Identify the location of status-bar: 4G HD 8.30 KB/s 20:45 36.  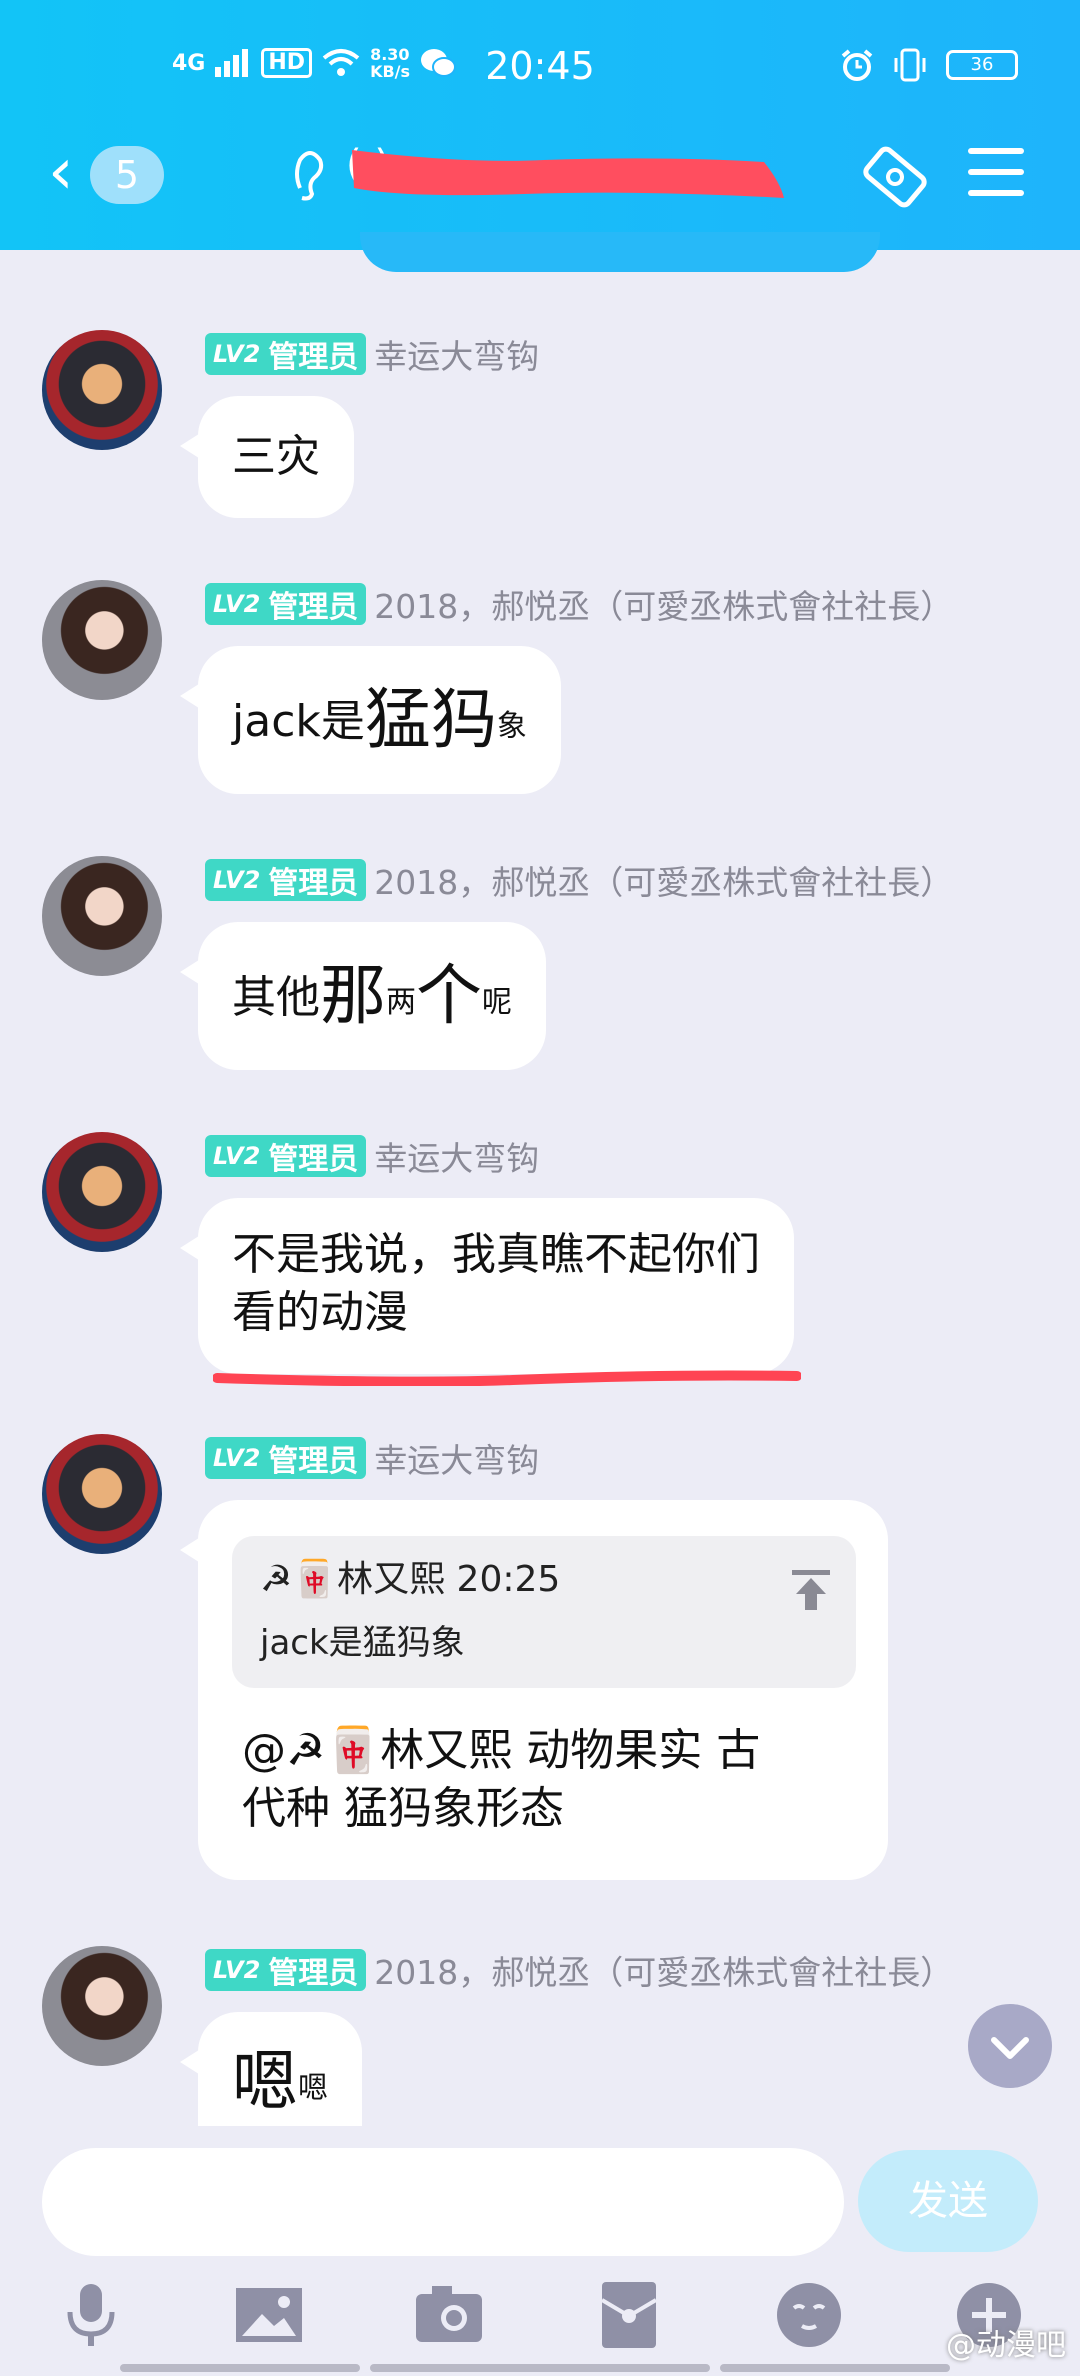
(540, 67).